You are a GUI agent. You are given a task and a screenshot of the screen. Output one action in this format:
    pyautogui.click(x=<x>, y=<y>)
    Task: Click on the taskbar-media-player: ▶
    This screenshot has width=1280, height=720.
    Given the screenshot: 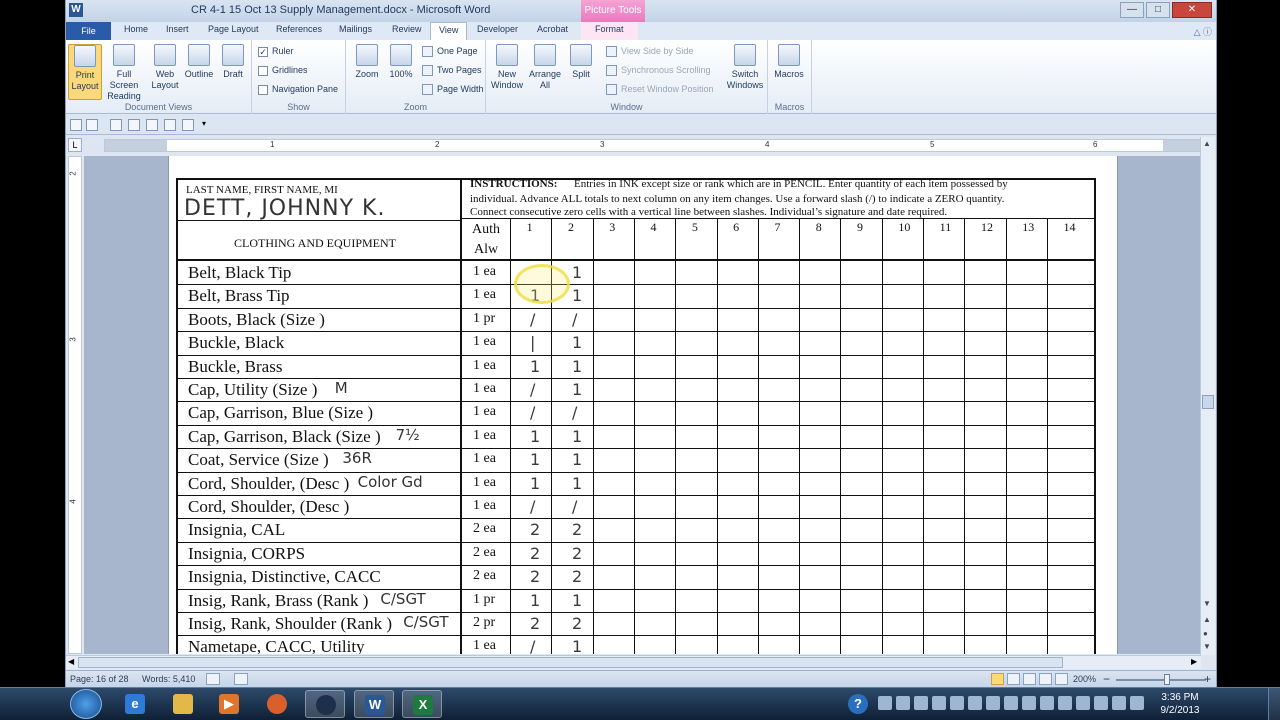 What is the action you would take?
    pyautogui.click(x=229, y=704)
    